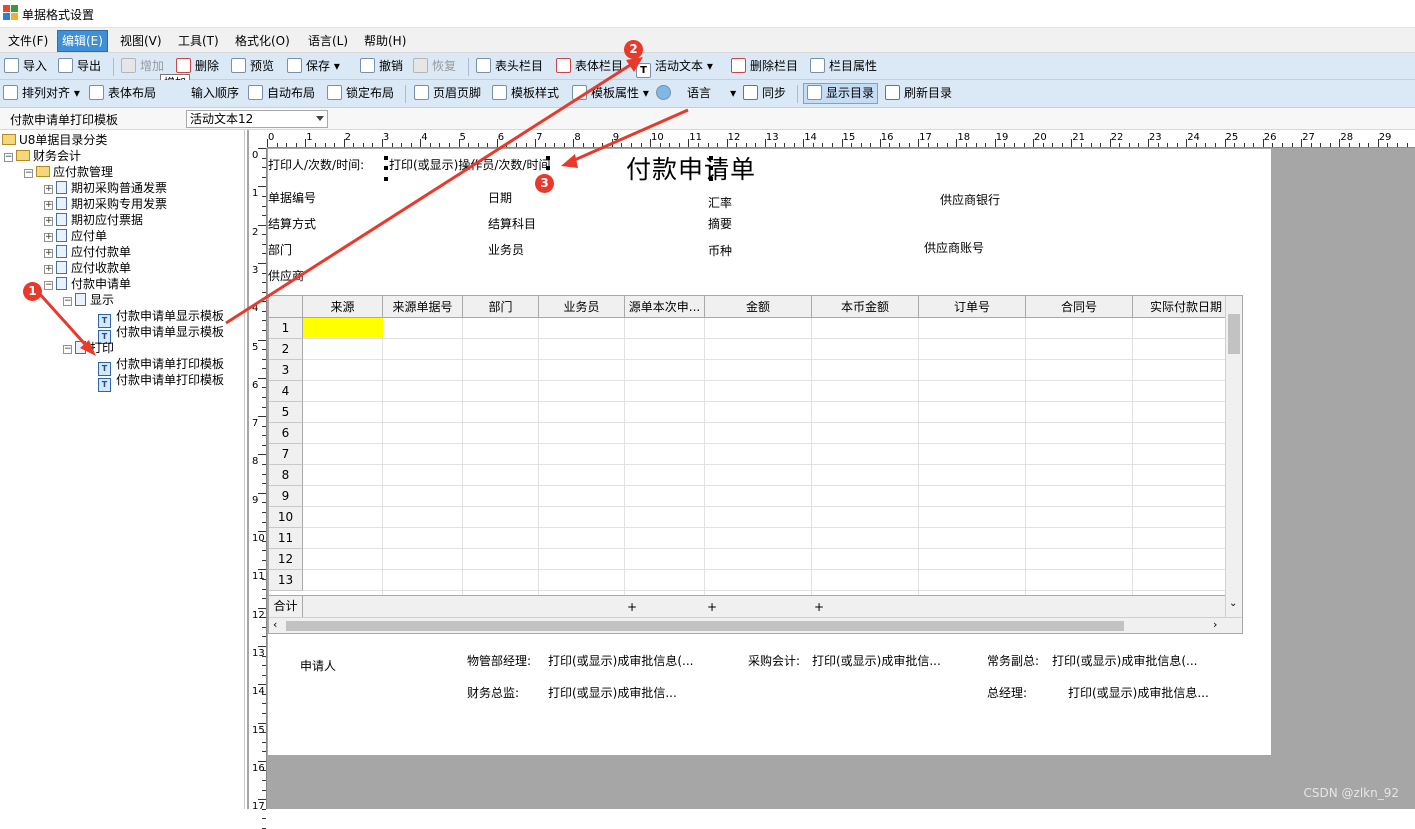 The image size is (1415, 829). Describe the element at coordinates (264, 819) in the screenshot. I see `ruler-tick` at that location.